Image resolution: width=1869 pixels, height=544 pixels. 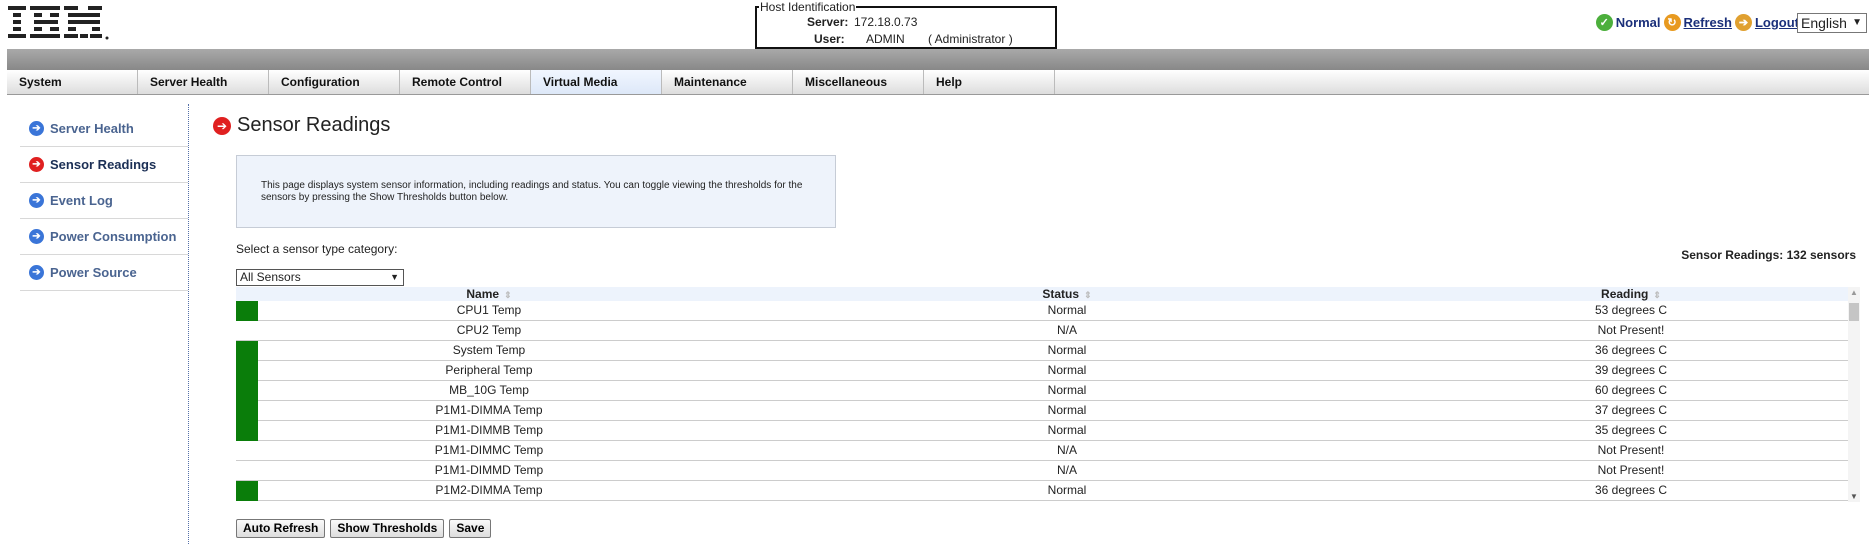 What do you see at coordinates (989, 82) in the screenshot?
I see `tab-help: Help` at bounding box center [989, 82].